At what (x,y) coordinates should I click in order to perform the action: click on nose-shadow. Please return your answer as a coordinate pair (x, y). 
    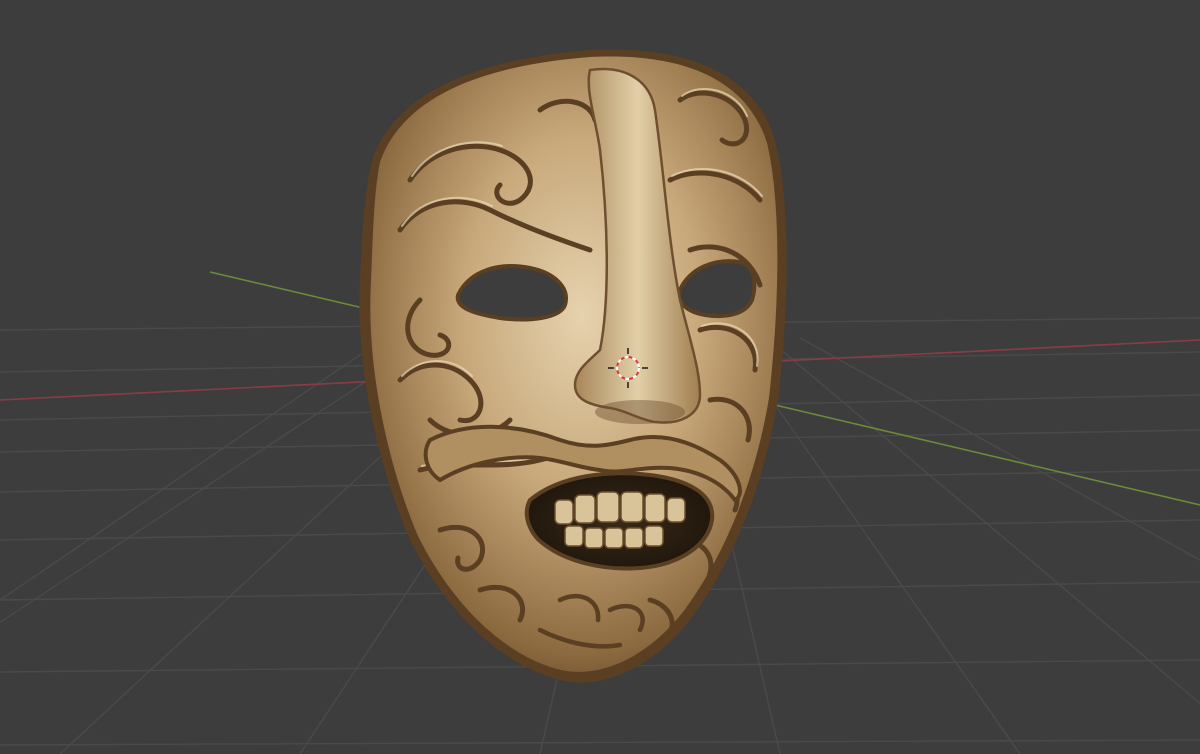
    Looking at the image, I should click on (640, 412).